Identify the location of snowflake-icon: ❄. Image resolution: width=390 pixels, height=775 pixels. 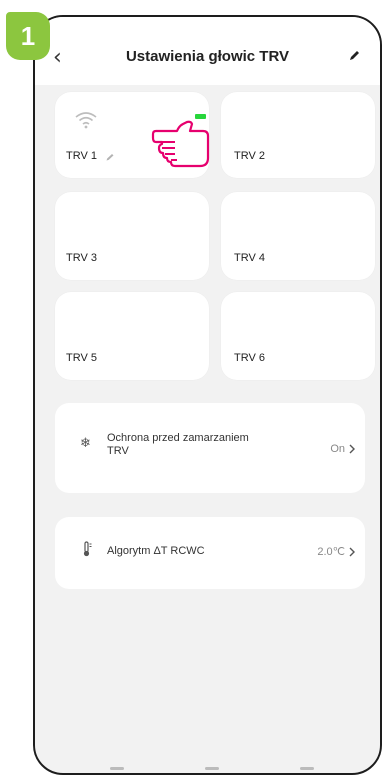
(85, 443).